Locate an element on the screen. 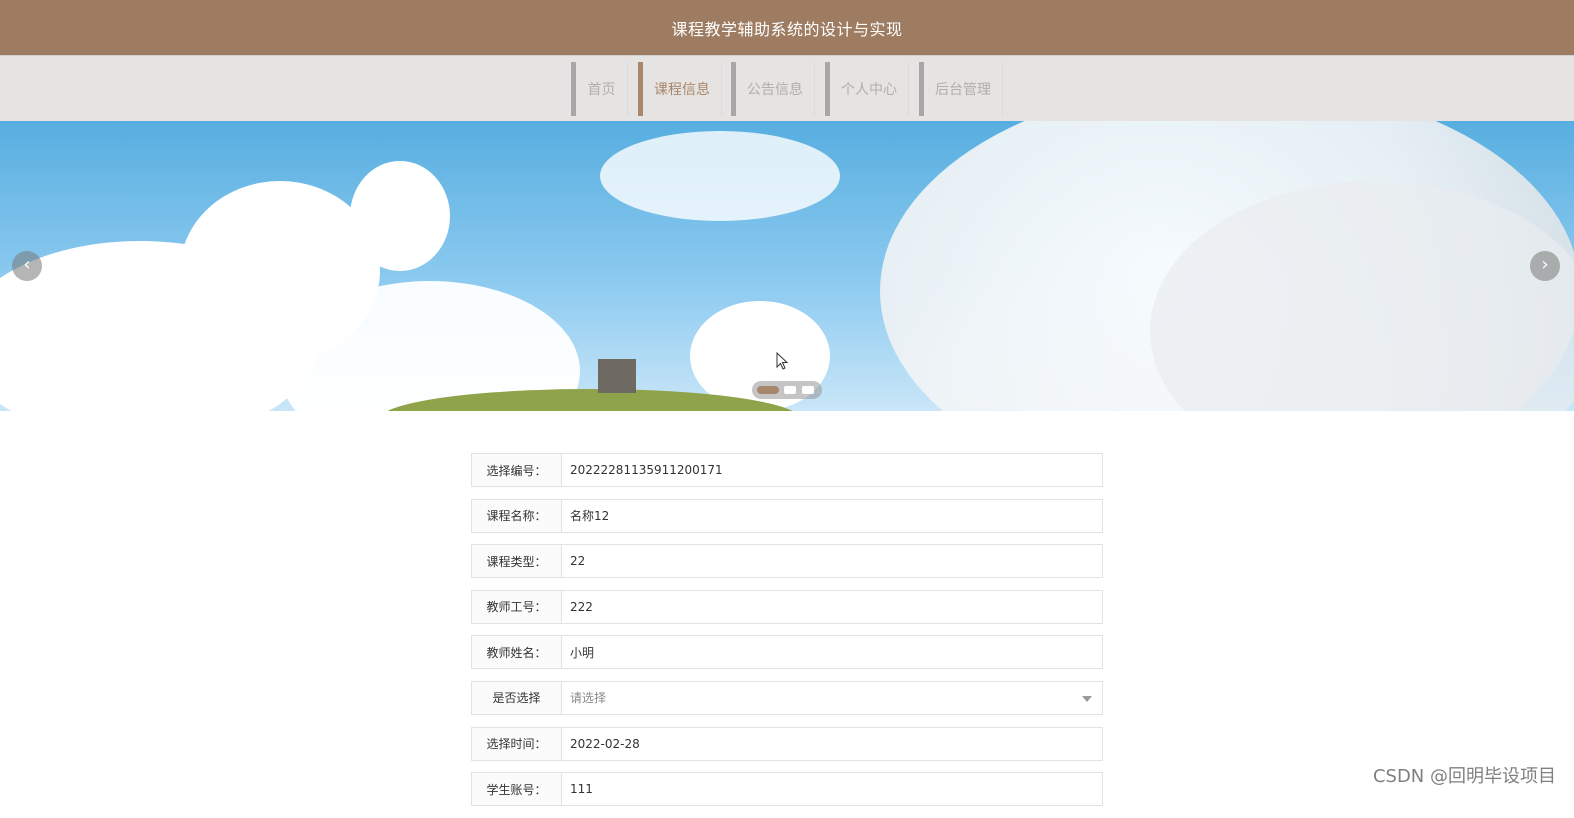  teacher-id-field: 222 is located at coordinates (832, 606).